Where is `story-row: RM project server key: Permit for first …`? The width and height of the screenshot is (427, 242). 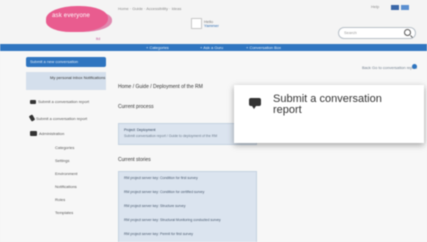 story-row: RM project server key: Permit for first … is located at coordinates (158, 234).